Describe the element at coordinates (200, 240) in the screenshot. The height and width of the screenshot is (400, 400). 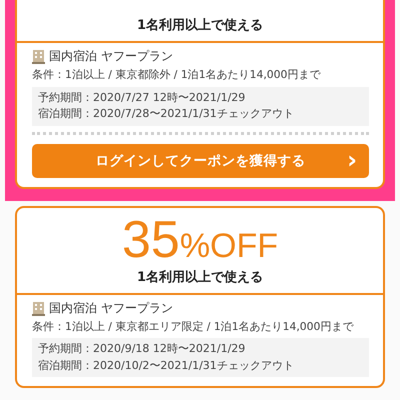
I see `discount: 35%OFF` at that location.